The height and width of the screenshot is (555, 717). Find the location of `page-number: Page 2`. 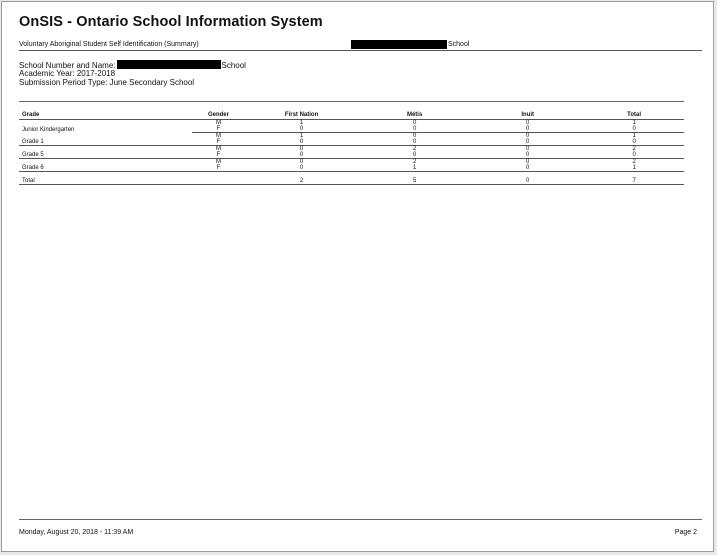

page-number: Page 2 is located at coordinates (685, 532).